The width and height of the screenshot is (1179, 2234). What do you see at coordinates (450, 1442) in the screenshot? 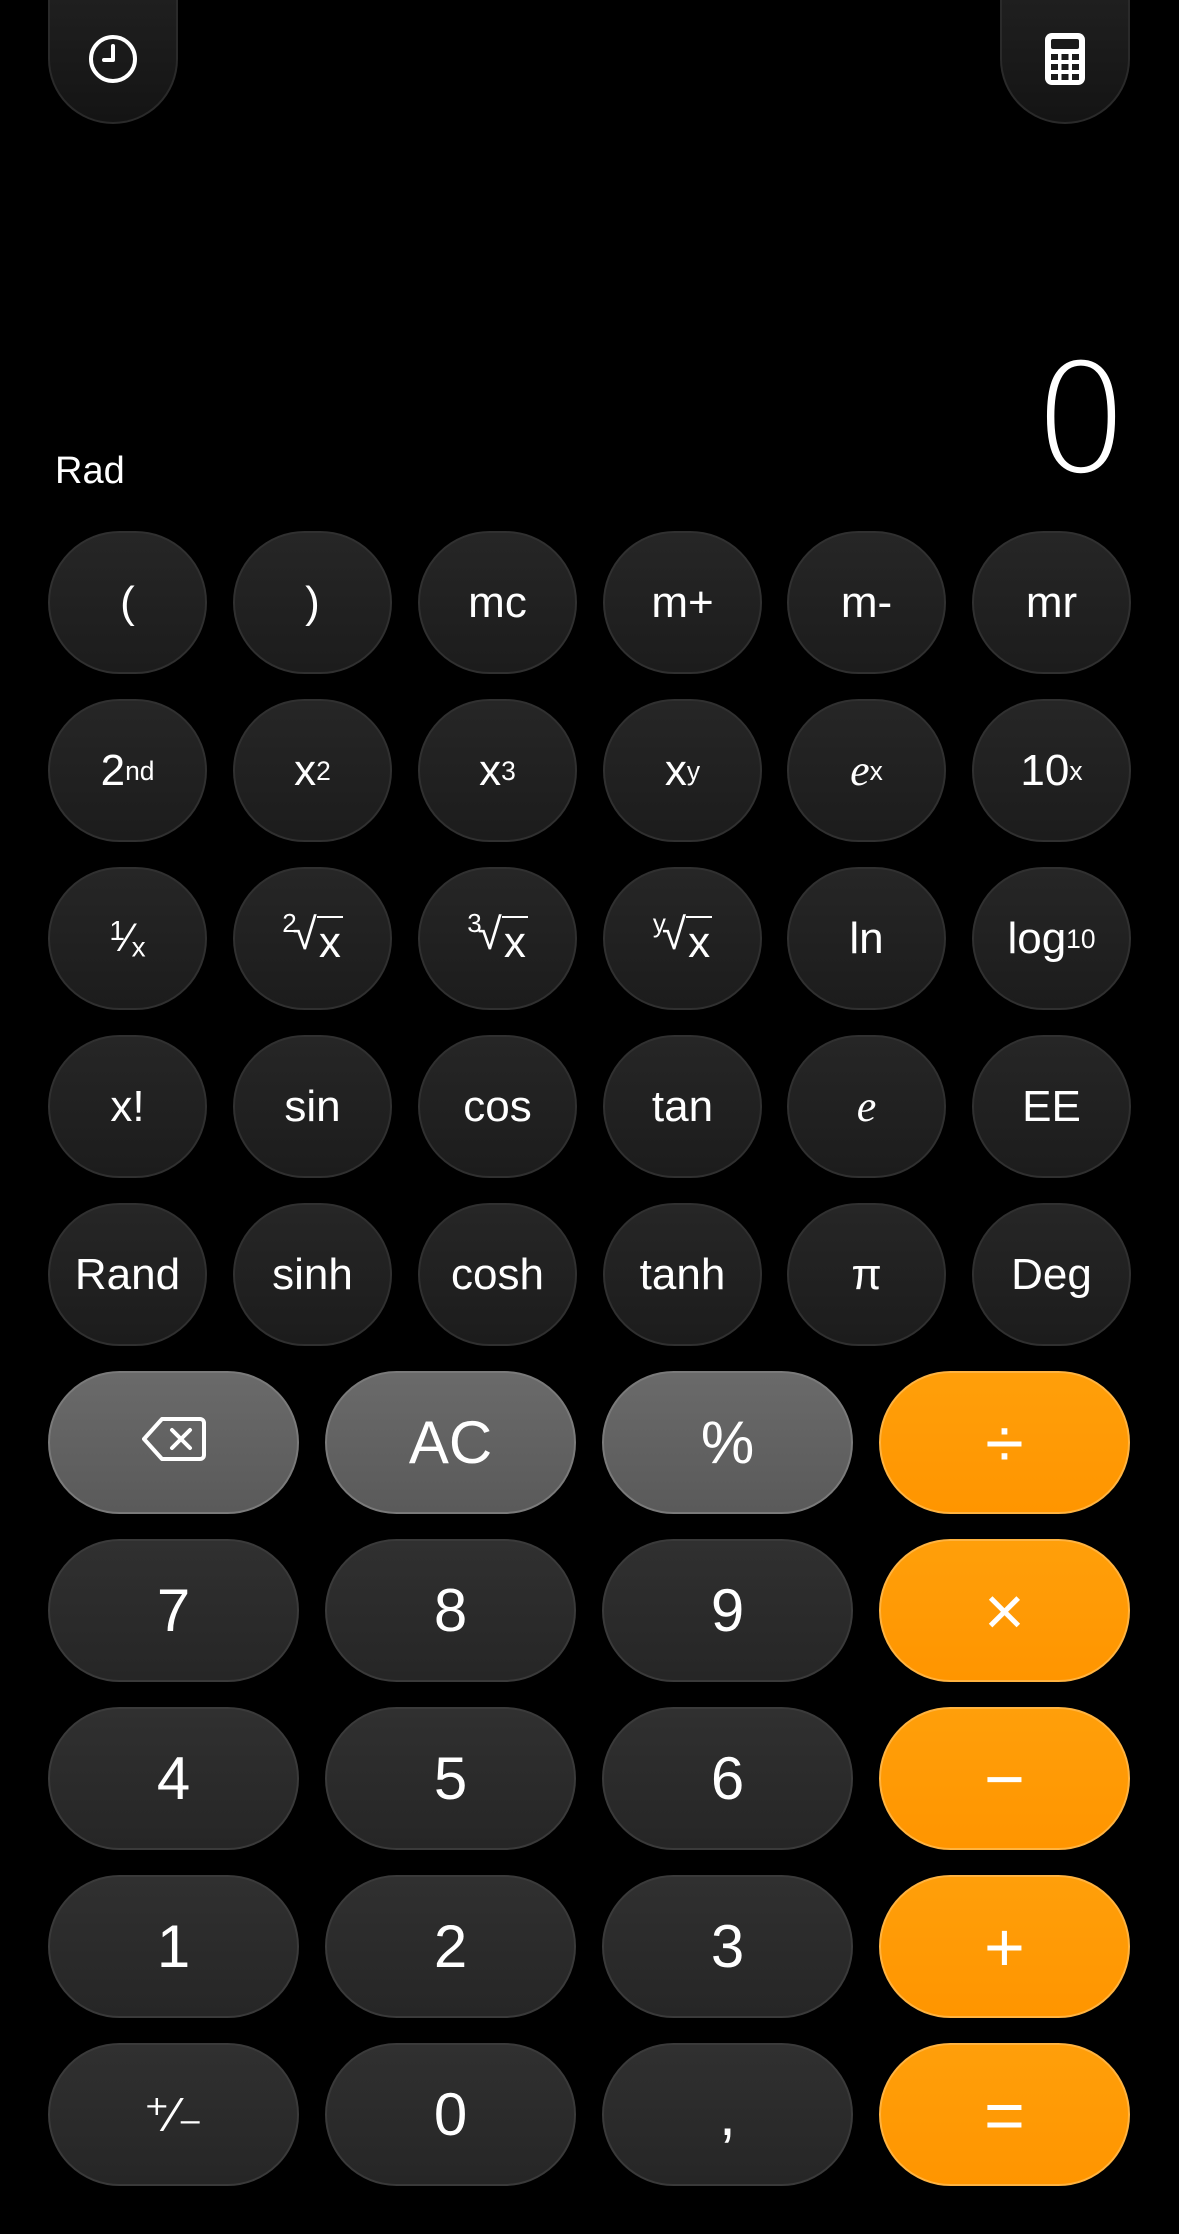
I see `all-clear-button: AC` at bounding box center [450, 1442].